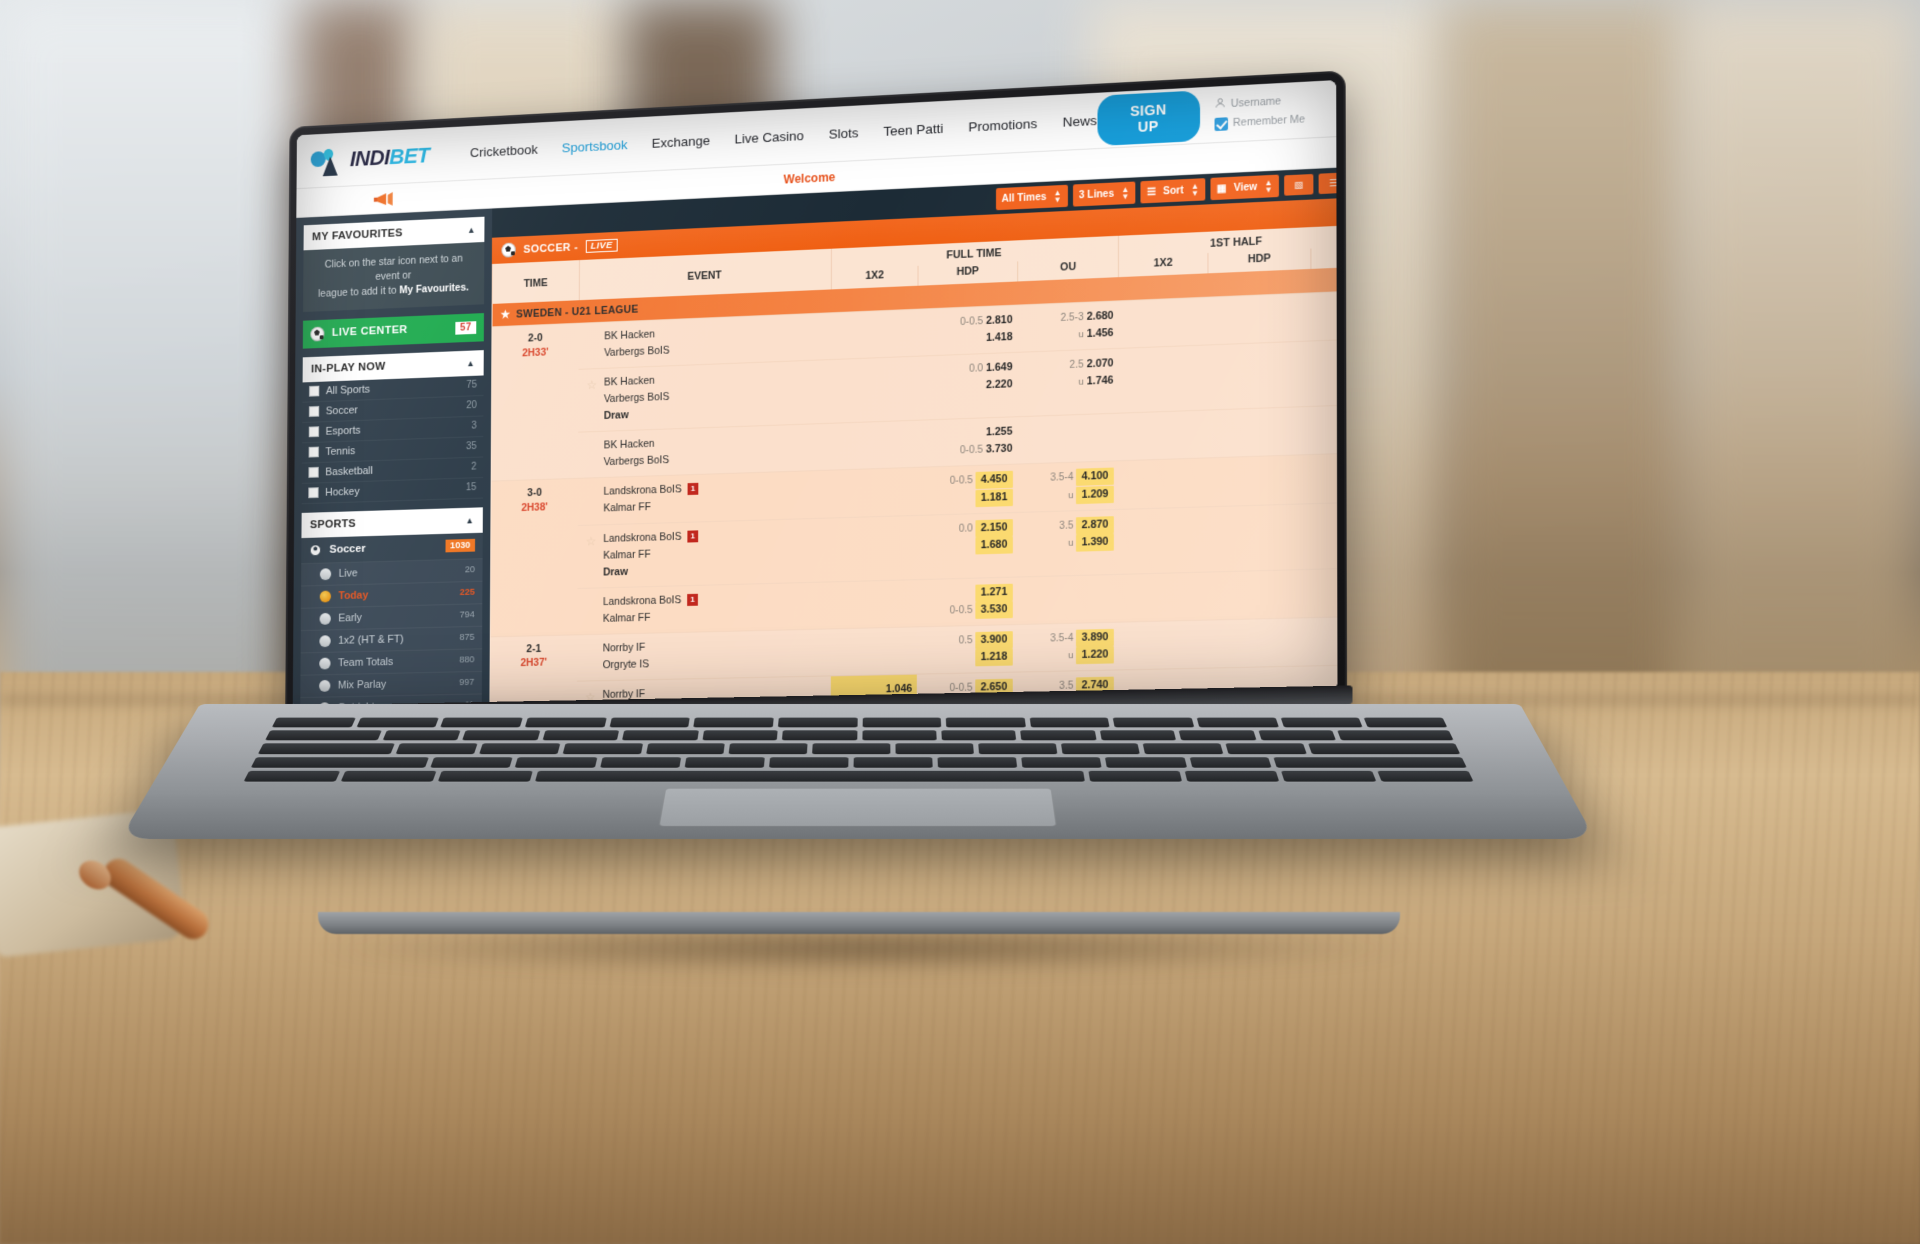 The height and width of the screenshot is (1244, 1920). I want to click on brand-logo: INDIBET, so click(384, 157).